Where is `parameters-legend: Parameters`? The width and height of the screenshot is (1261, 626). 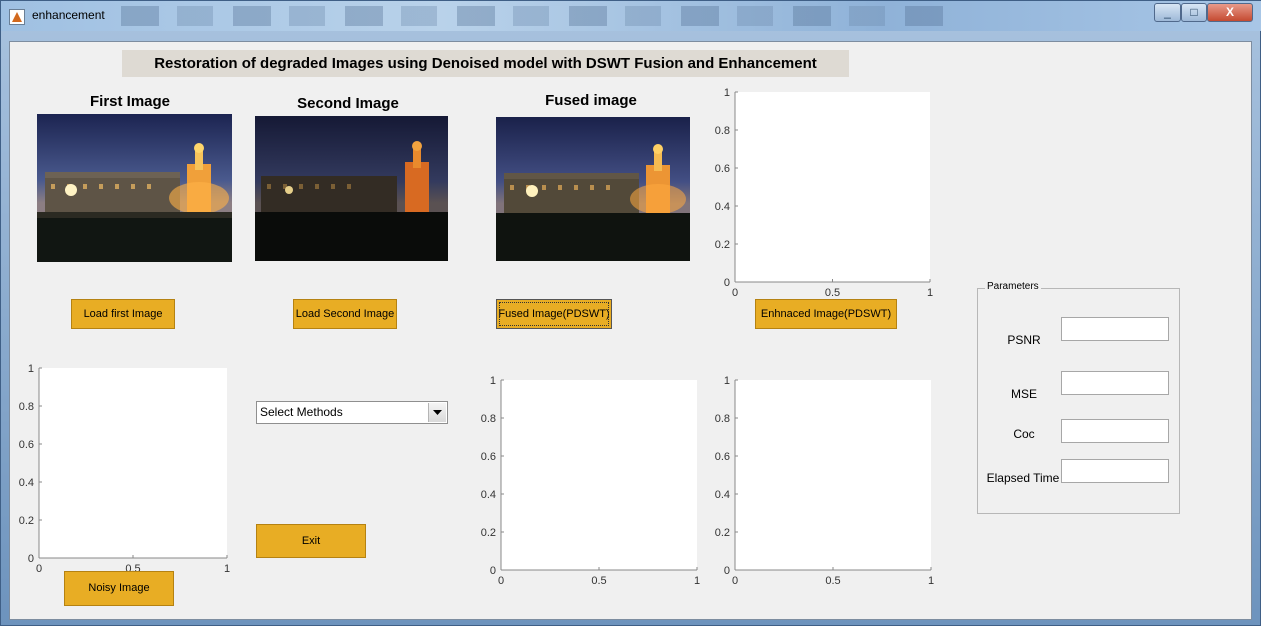
parameters-legend: Parameters is located at coordinates (1013, 286).